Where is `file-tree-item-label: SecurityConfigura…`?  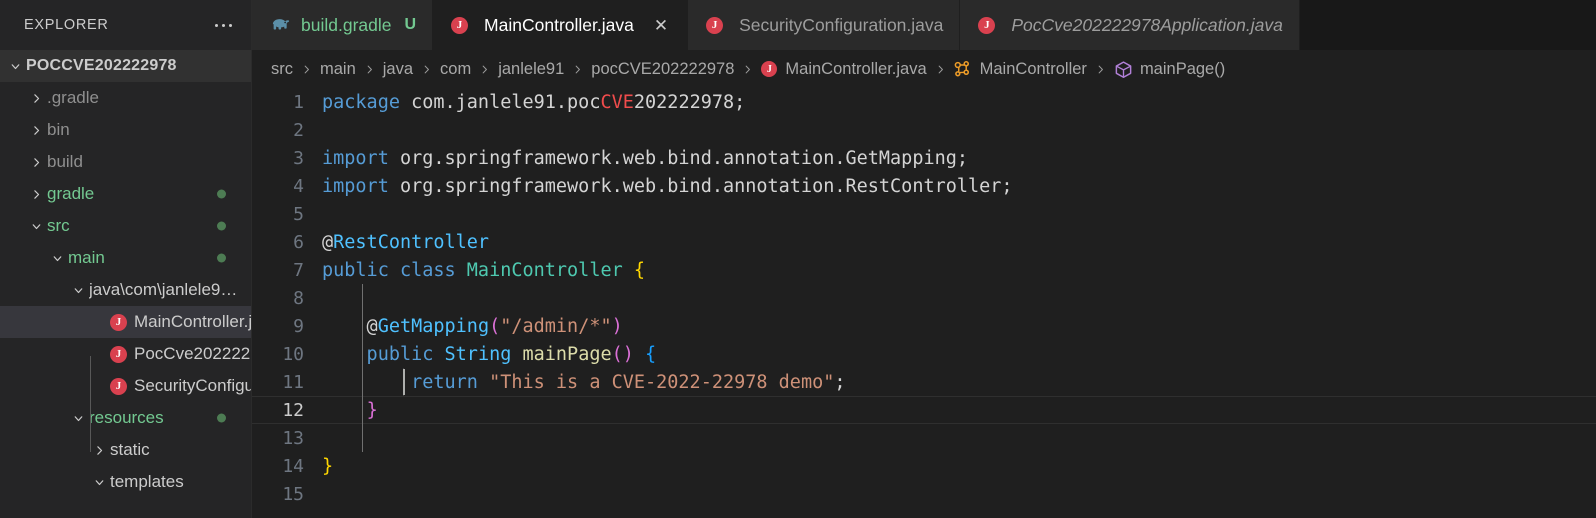 file-tree-item-label: SecurityConfigura… is located at coordinates (193, 385).